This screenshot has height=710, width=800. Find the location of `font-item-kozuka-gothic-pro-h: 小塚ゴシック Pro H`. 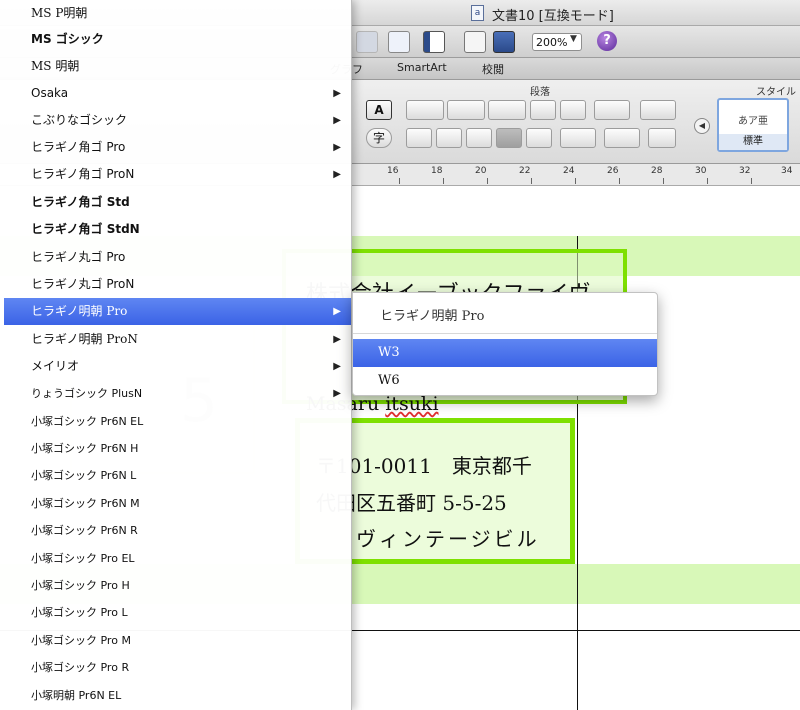

font-item-kozuka-gothic-pro-h: 小塚ゴシック Pro H is located at coordinates (177, 585).